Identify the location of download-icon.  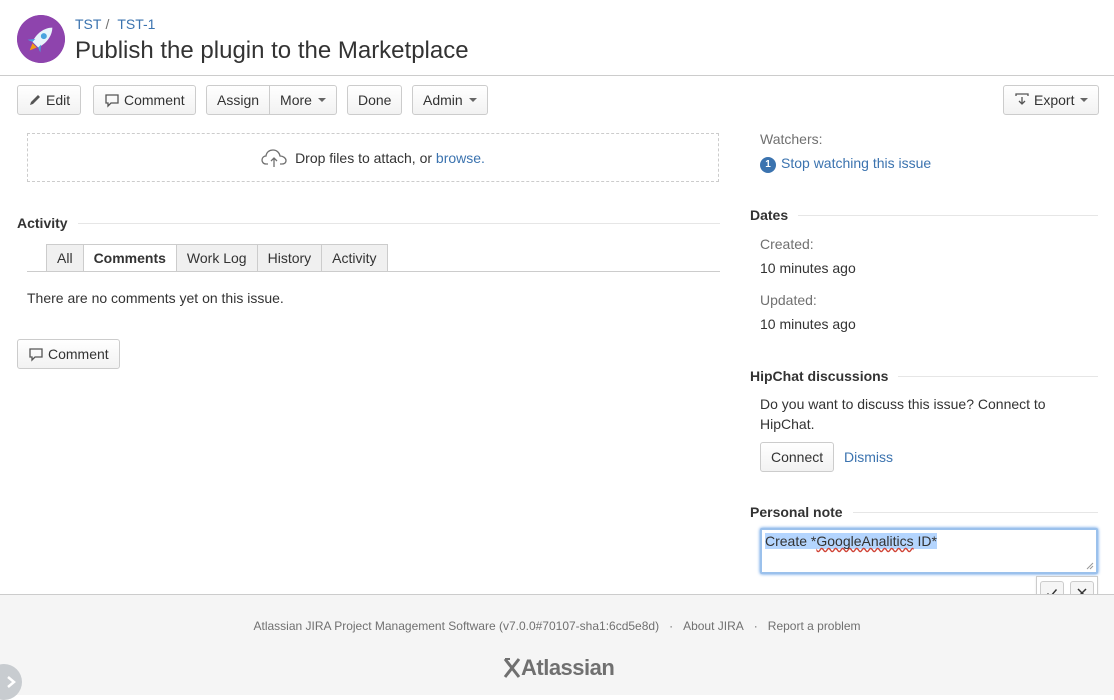
(1022, 99).